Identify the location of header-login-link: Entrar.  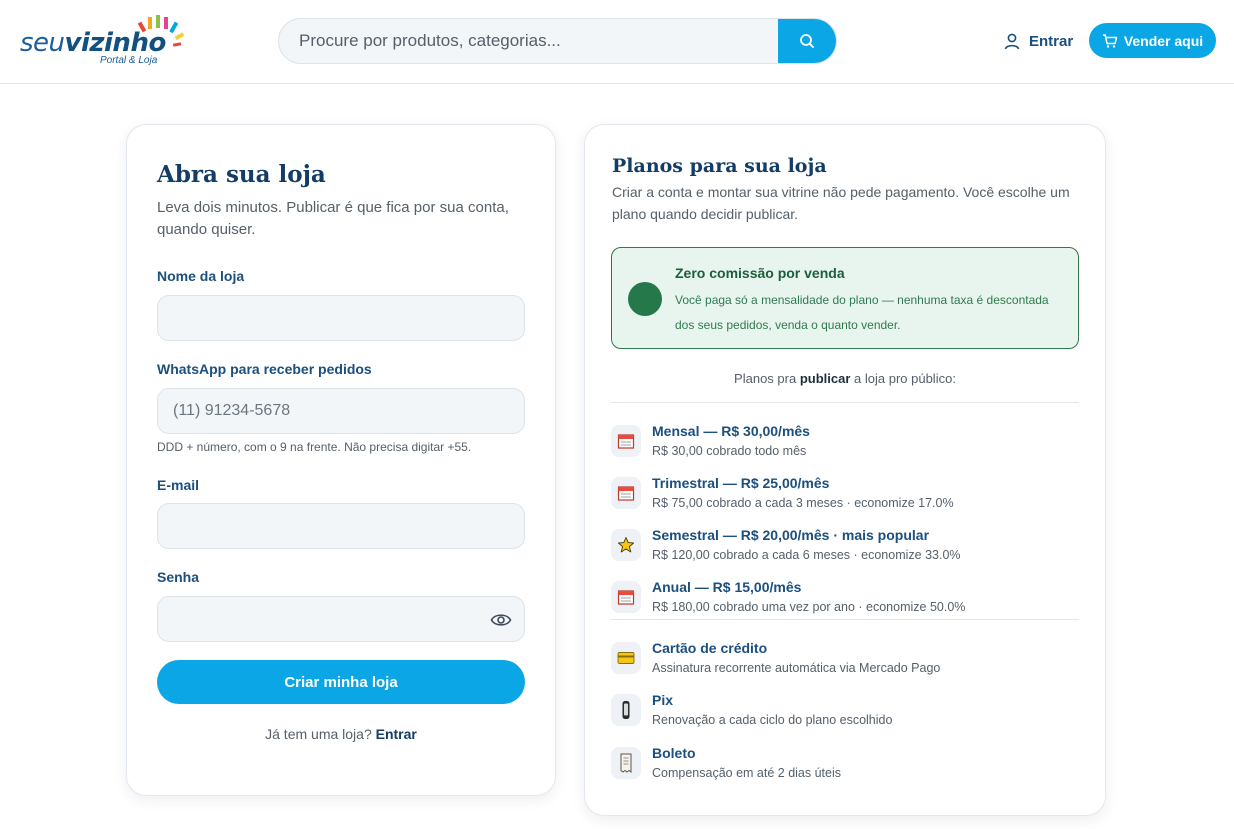
(1038, 41).